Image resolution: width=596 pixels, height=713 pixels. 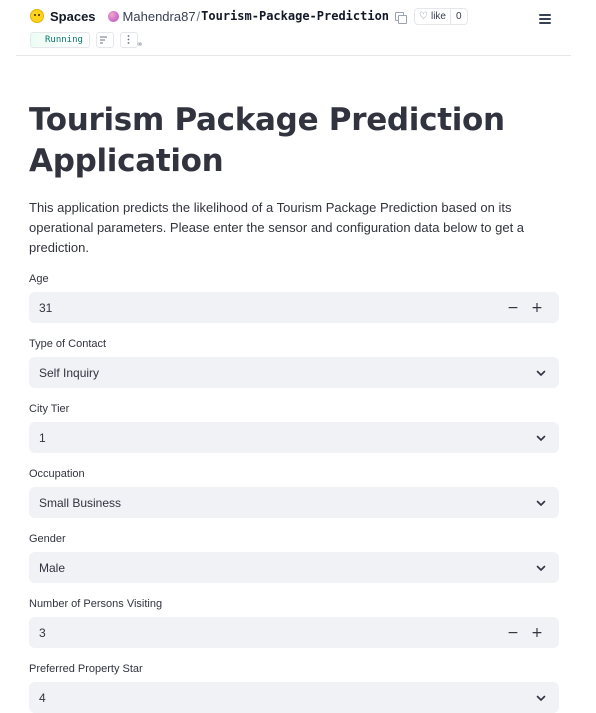 I want to click on occupation-field: Occupation Small Business, so click(x=294, y=492).